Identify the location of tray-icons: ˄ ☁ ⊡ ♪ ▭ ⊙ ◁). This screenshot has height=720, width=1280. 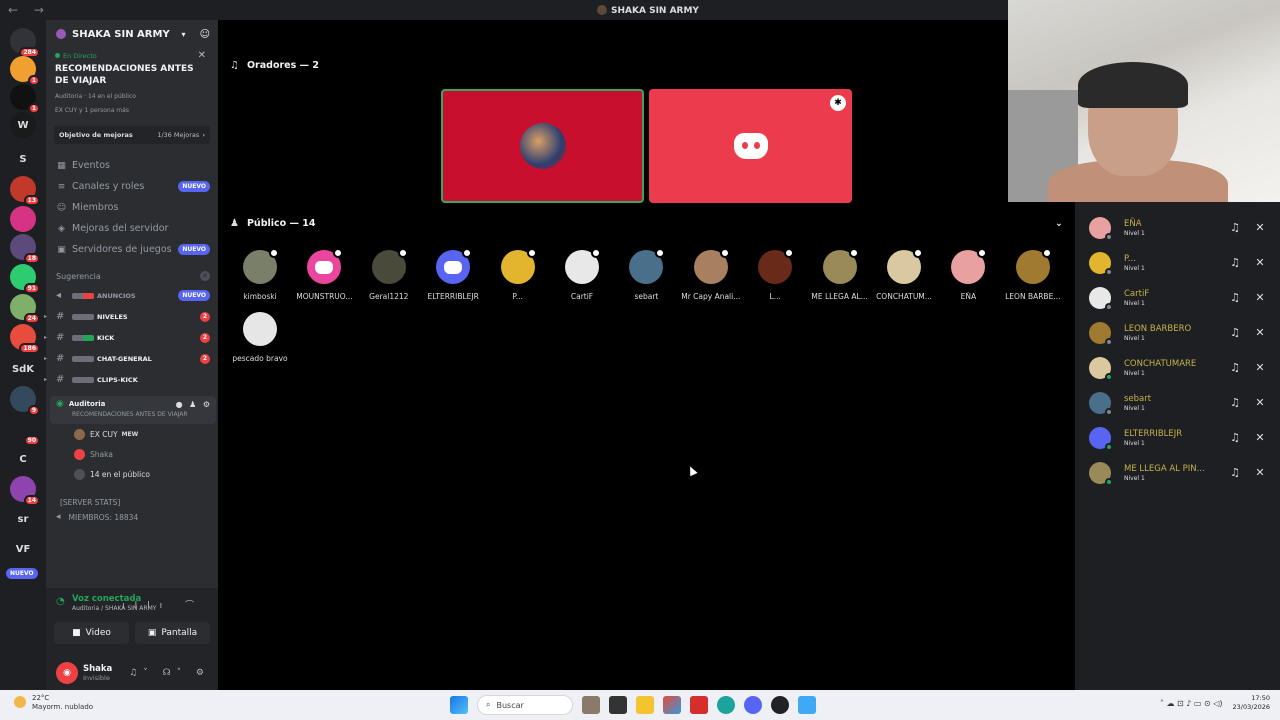
(1191, 703).